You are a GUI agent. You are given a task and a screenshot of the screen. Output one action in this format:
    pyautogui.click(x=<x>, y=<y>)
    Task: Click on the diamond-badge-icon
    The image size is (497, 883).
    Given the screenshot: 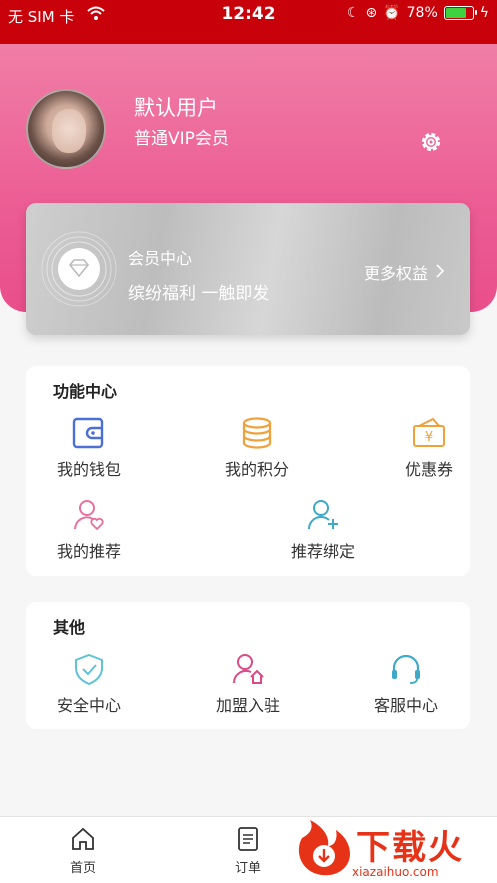 What is the action you would take?
    pyautogui.click(x=79, y=269)
    